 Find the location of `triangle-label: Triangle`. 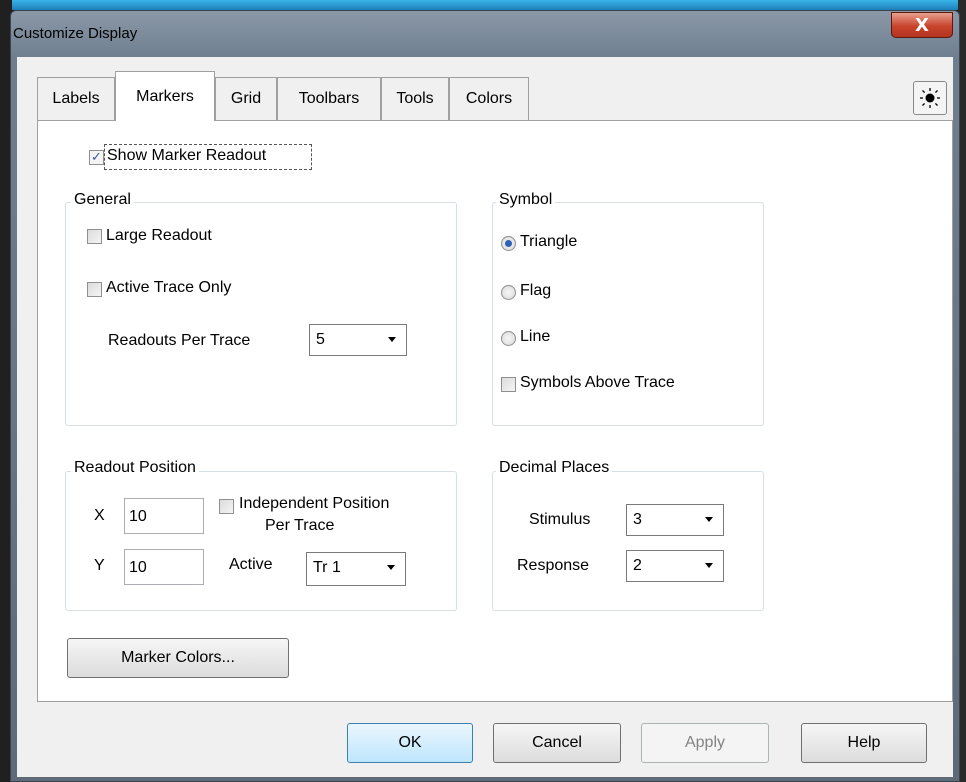

triangle-label: Triangle is located at coordinates (549, 241).